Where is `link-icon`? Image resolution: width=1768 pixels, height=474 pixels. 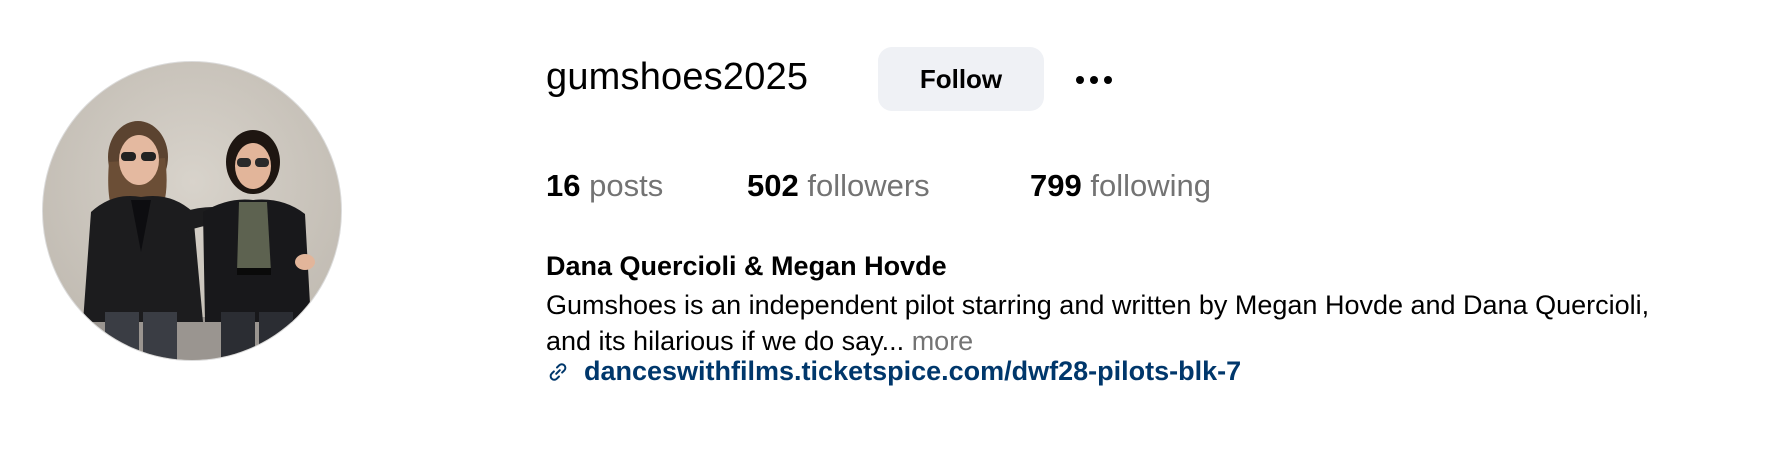
link-icon is located at coordinates (558, 371).